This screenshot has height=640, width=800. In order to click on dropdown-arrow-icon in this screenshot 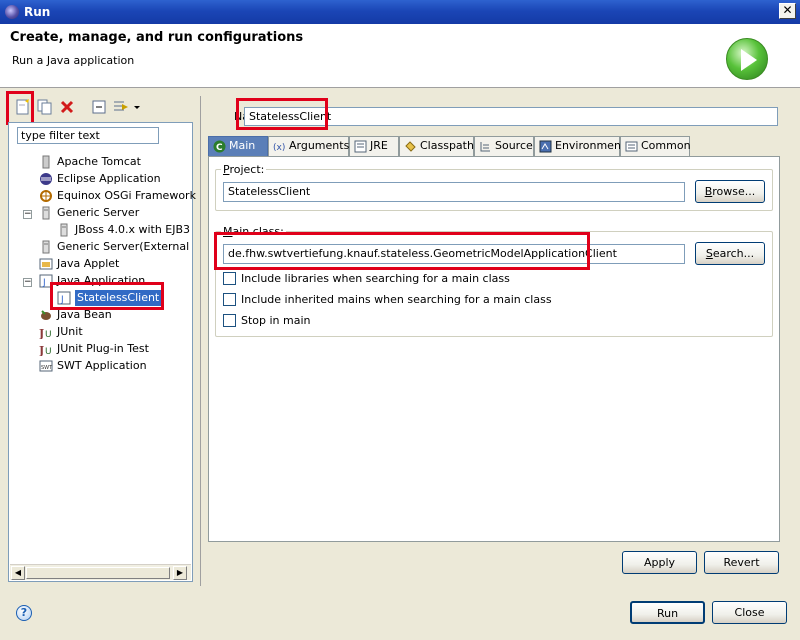, I will do `click(137, 107)`.